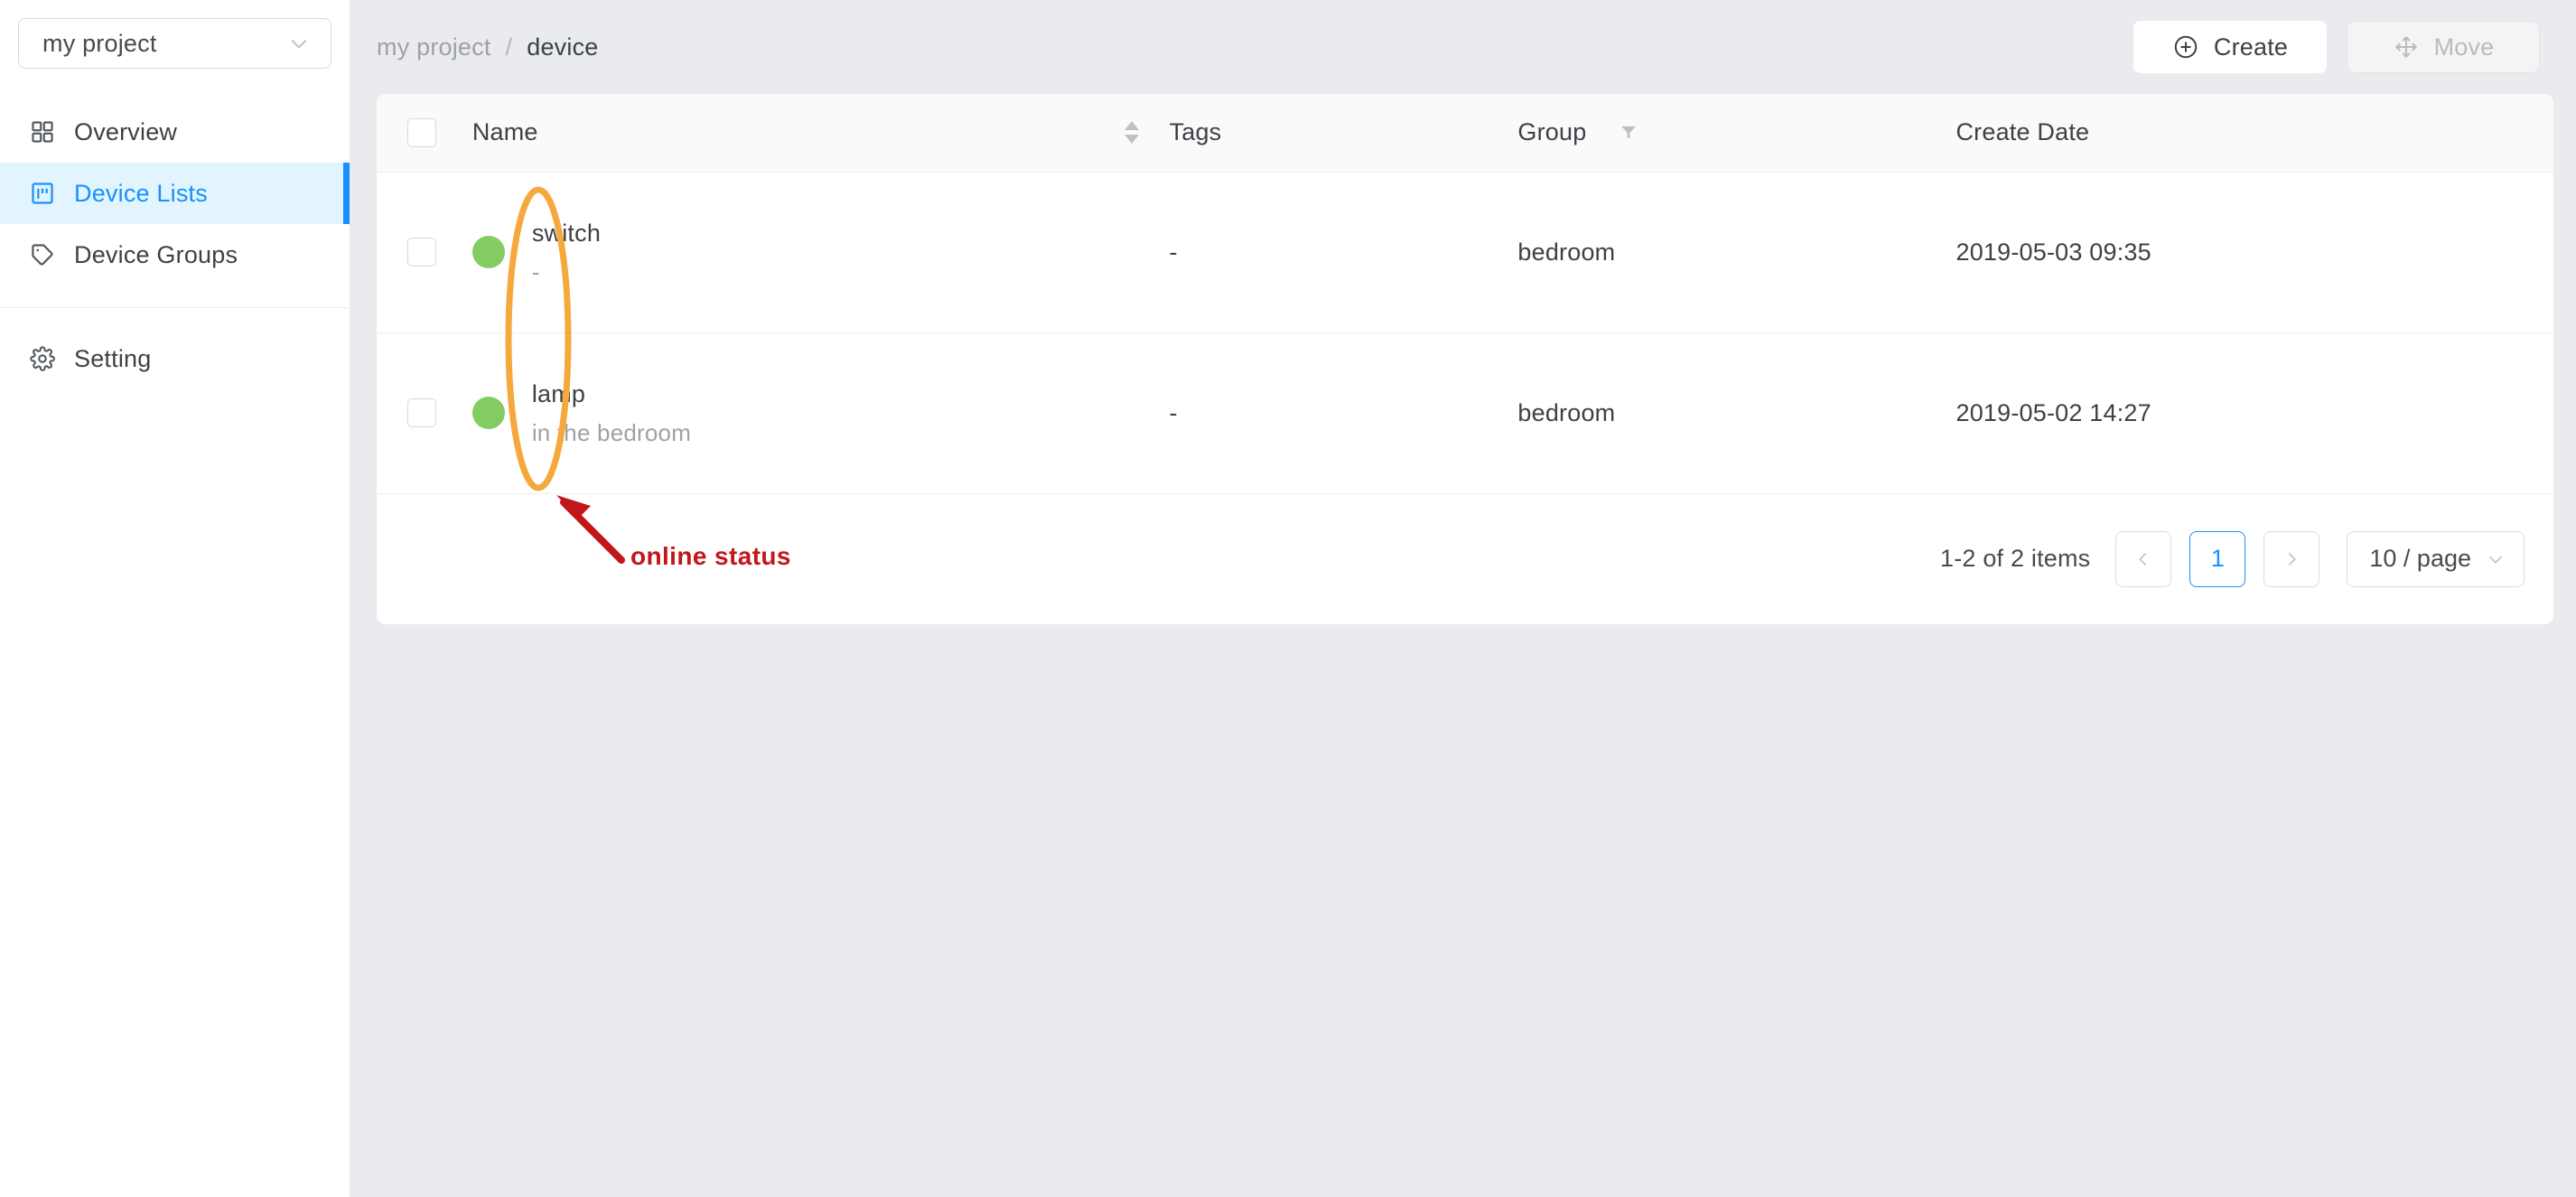  What do you see at coordinates (563, 47) in the screenshot?
I see `breadcrumb-current: device` at bounding box center [563, 47].